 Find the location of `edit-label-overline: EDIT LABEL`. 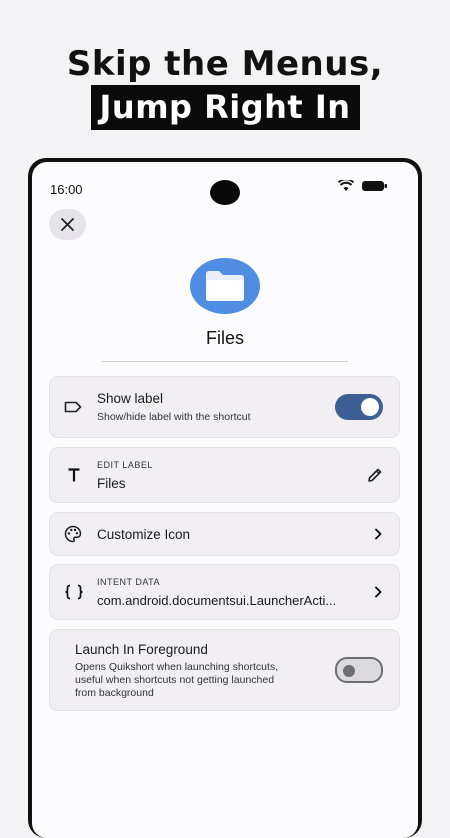

edit-label-overline: EDIT LABEL is located at coordinates (125, 465).